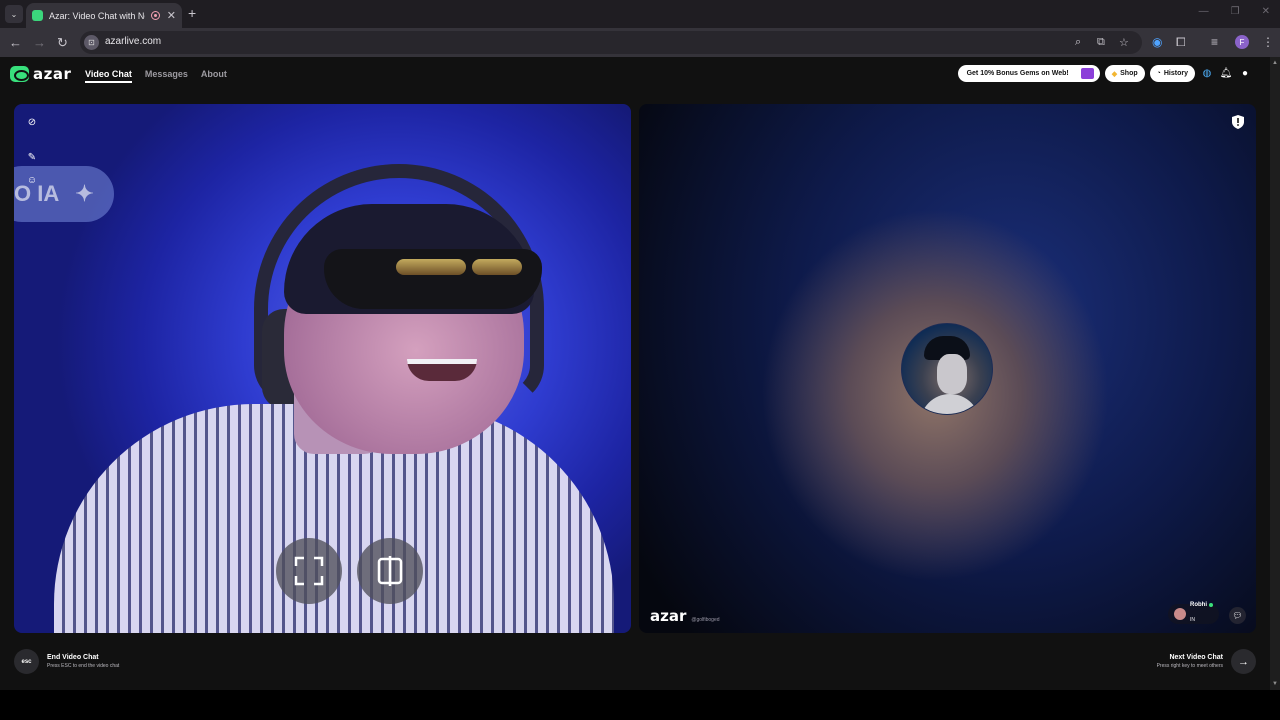 The image size is (1280, 720). Describe the element at coordinates (1242, 42) in the screenshot. I see `profile-avatar: F` at that location.